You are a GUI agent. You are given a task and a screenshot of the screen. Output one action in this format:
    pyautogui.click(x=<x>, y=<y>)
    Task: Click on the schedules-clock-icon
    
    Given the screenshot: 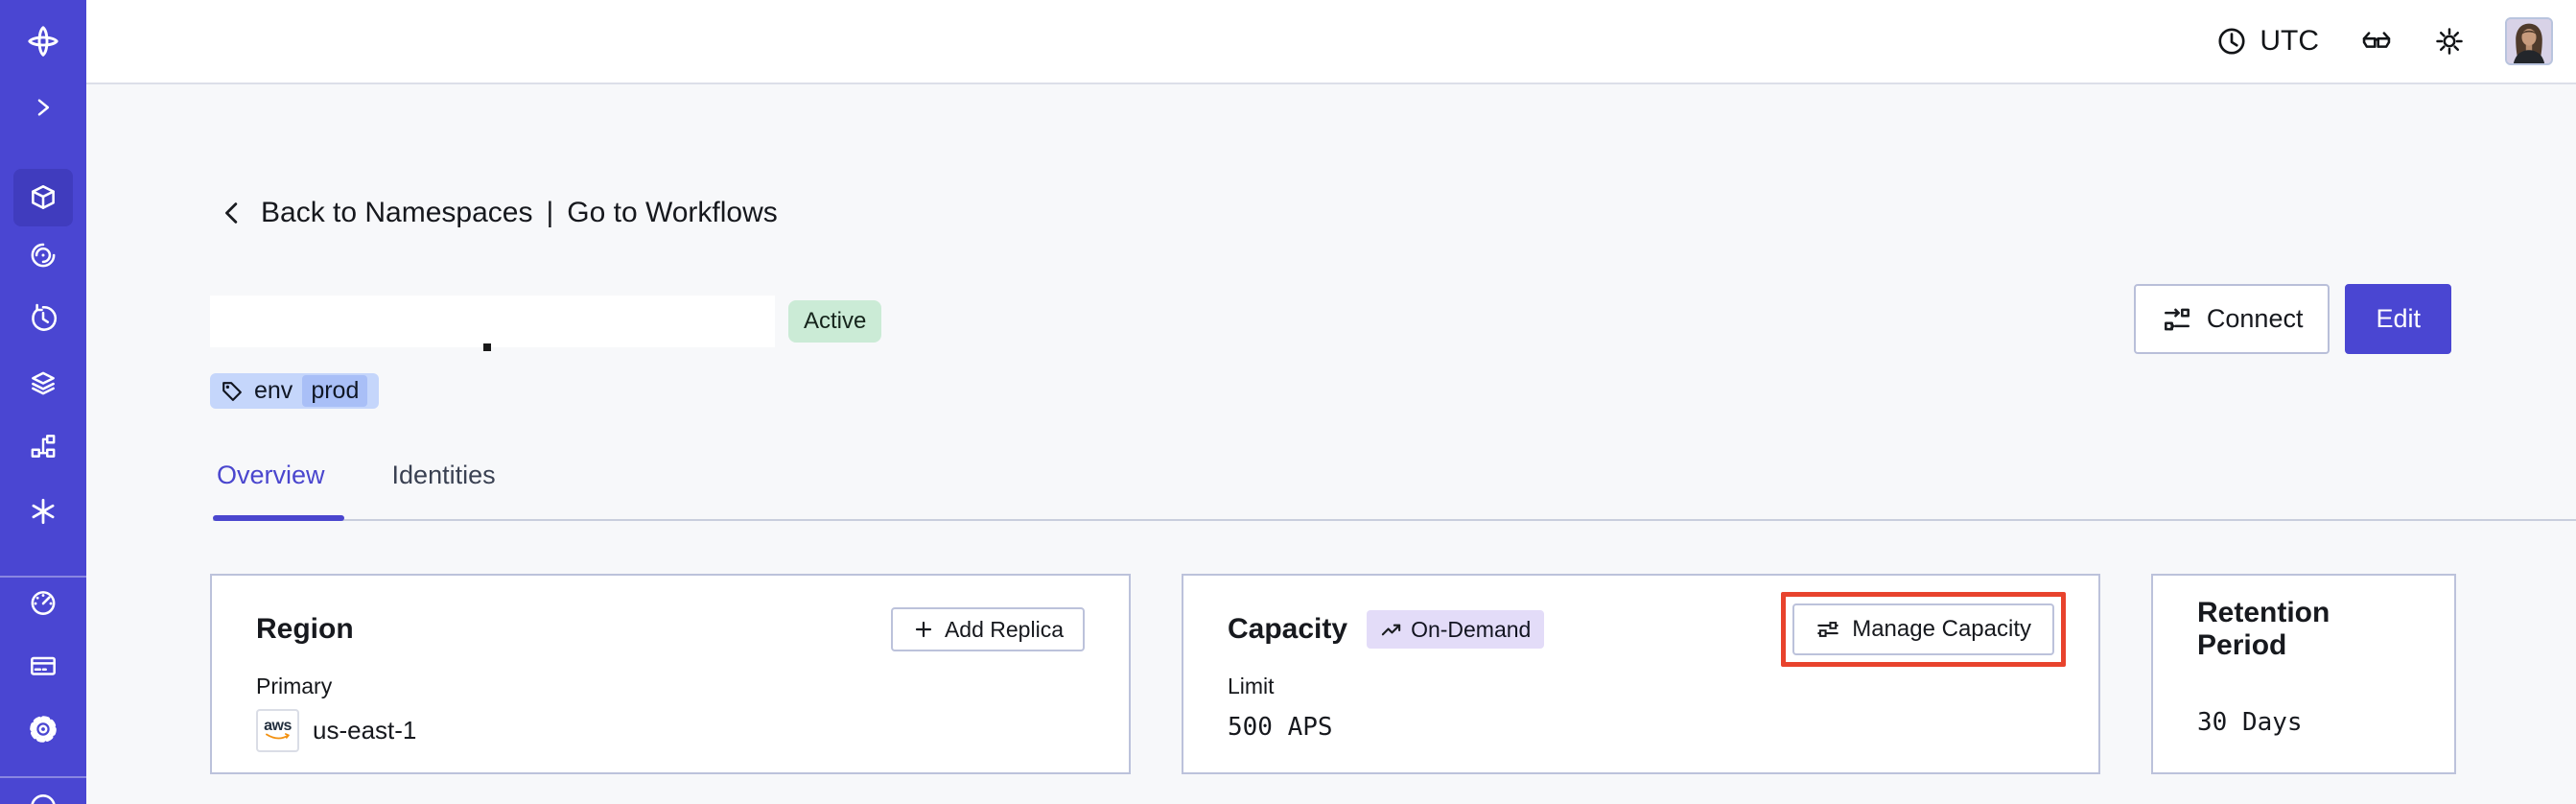 What is the action you would take?
    pyautogui.click(x=43, y=319)
    